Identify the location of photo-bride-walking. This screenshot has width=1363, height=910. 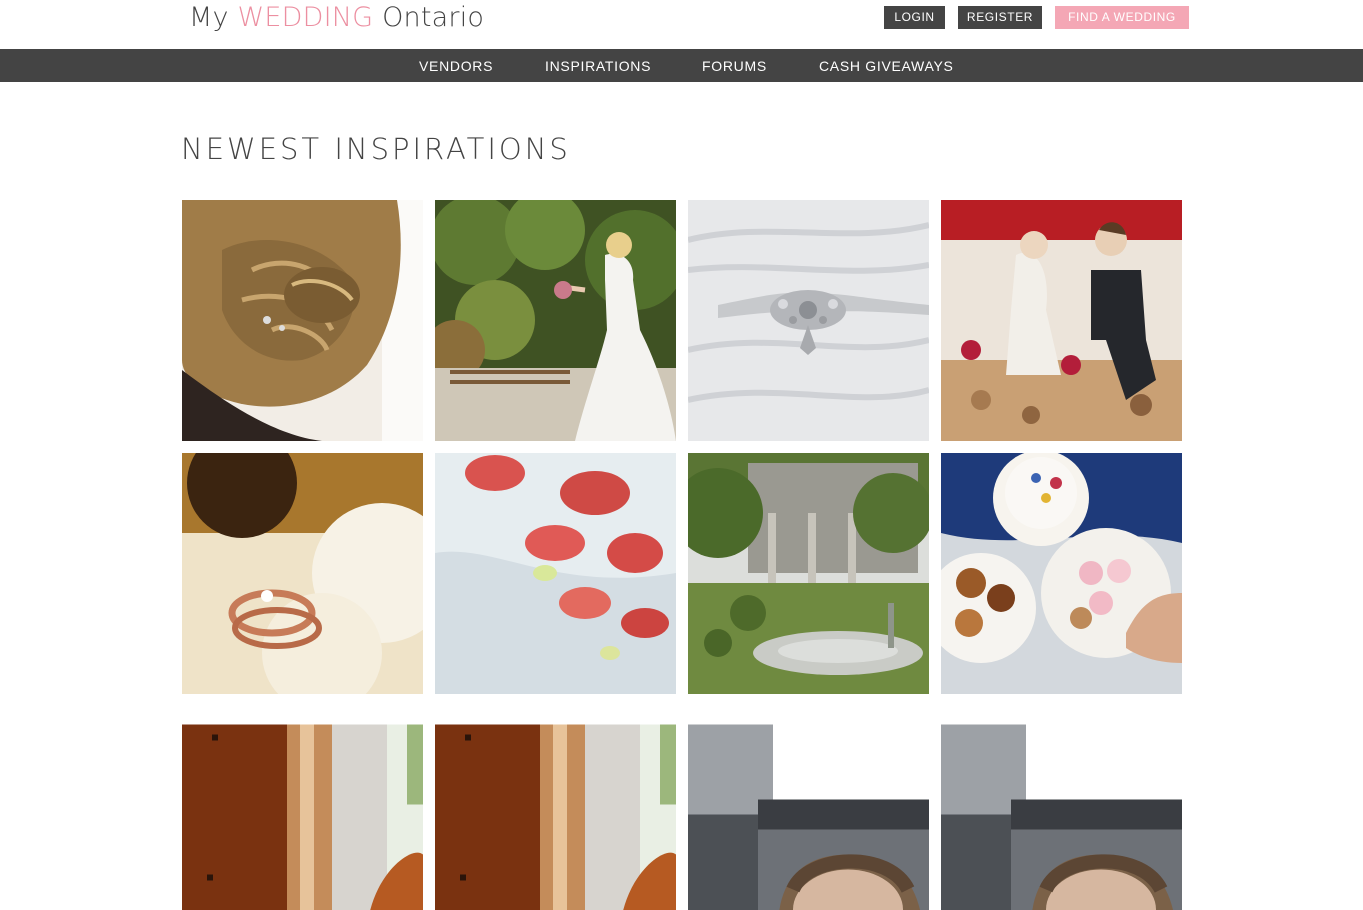
(555, 320).